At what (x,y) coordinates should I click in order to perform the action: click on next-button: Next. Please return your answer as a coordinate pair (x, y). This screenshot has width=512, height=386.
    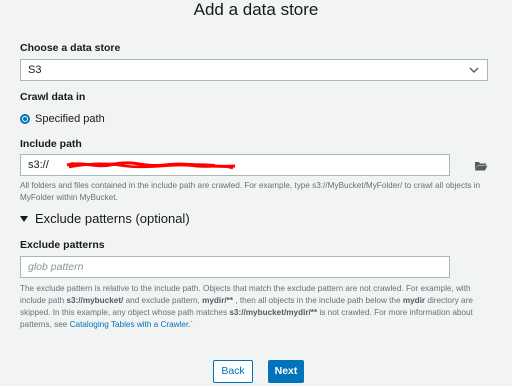
    Looking at the image, I should click on (286, 371).